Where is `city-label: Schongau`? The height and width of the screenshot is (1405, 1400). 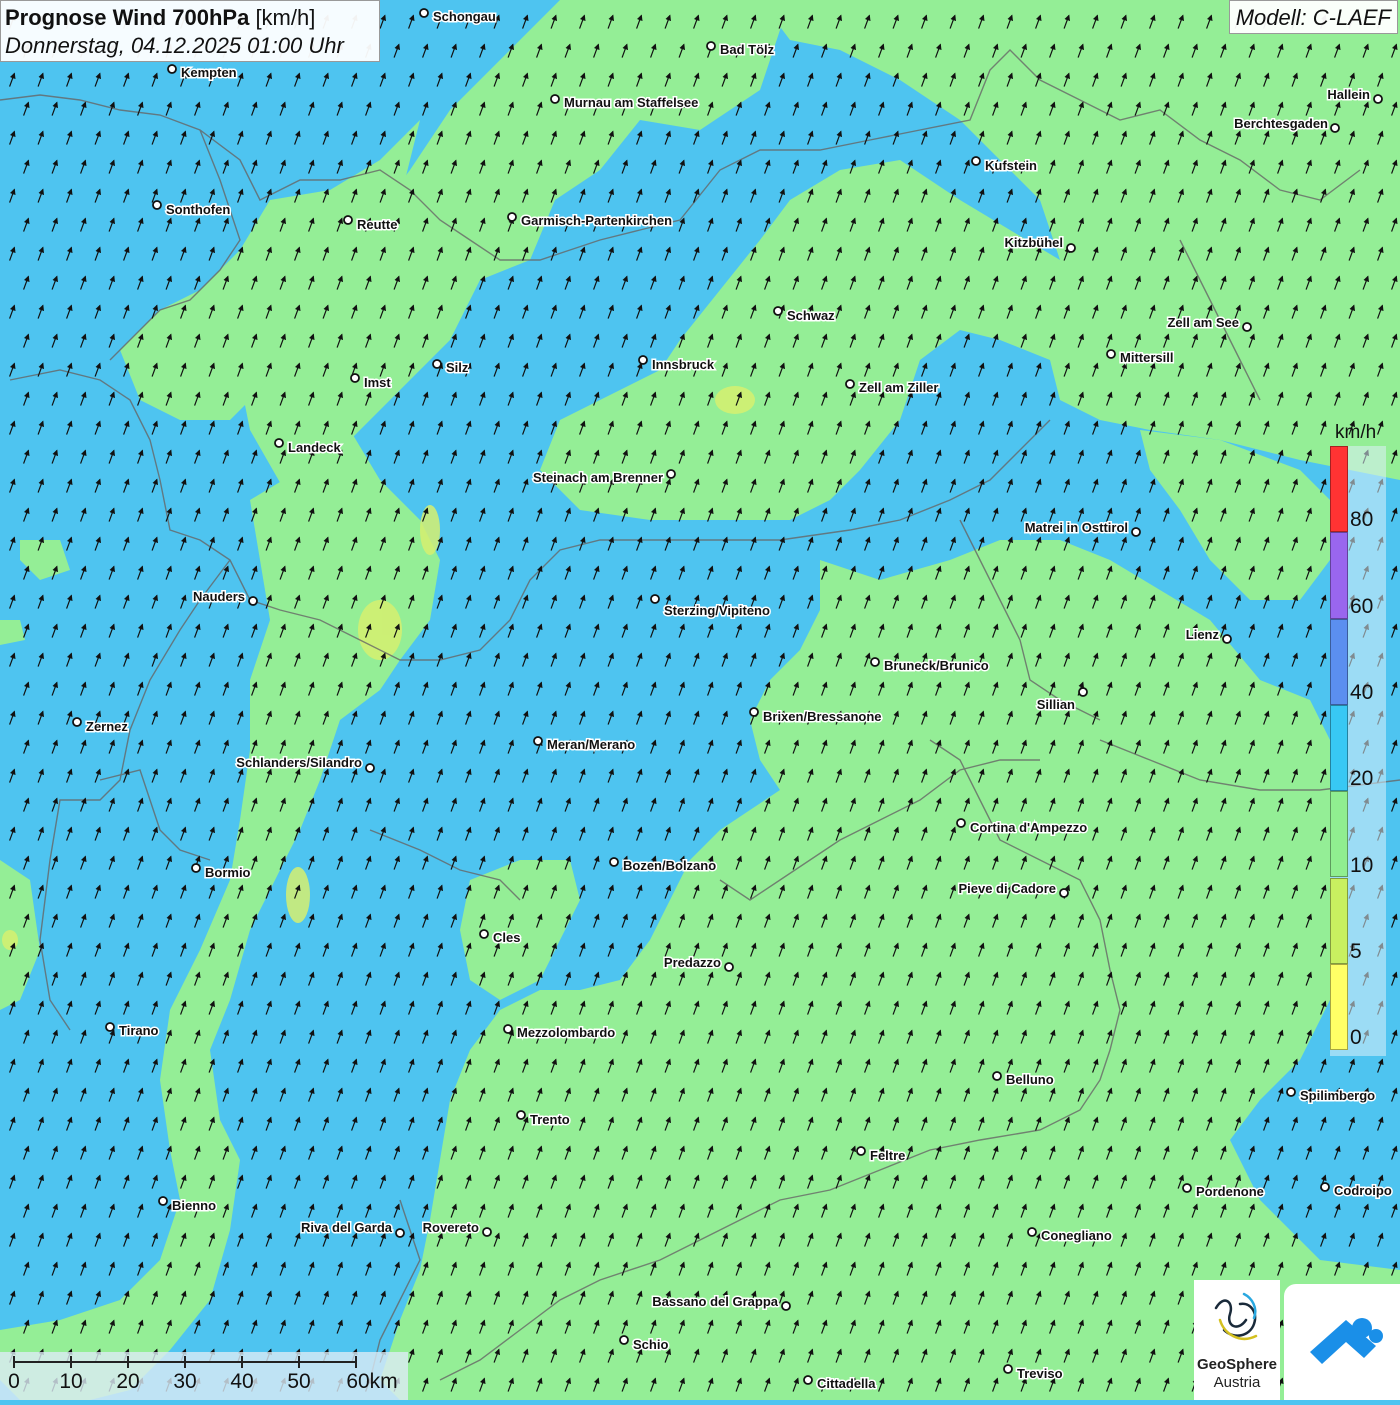
city-label: Schongau is located at coordinates (464, 16).